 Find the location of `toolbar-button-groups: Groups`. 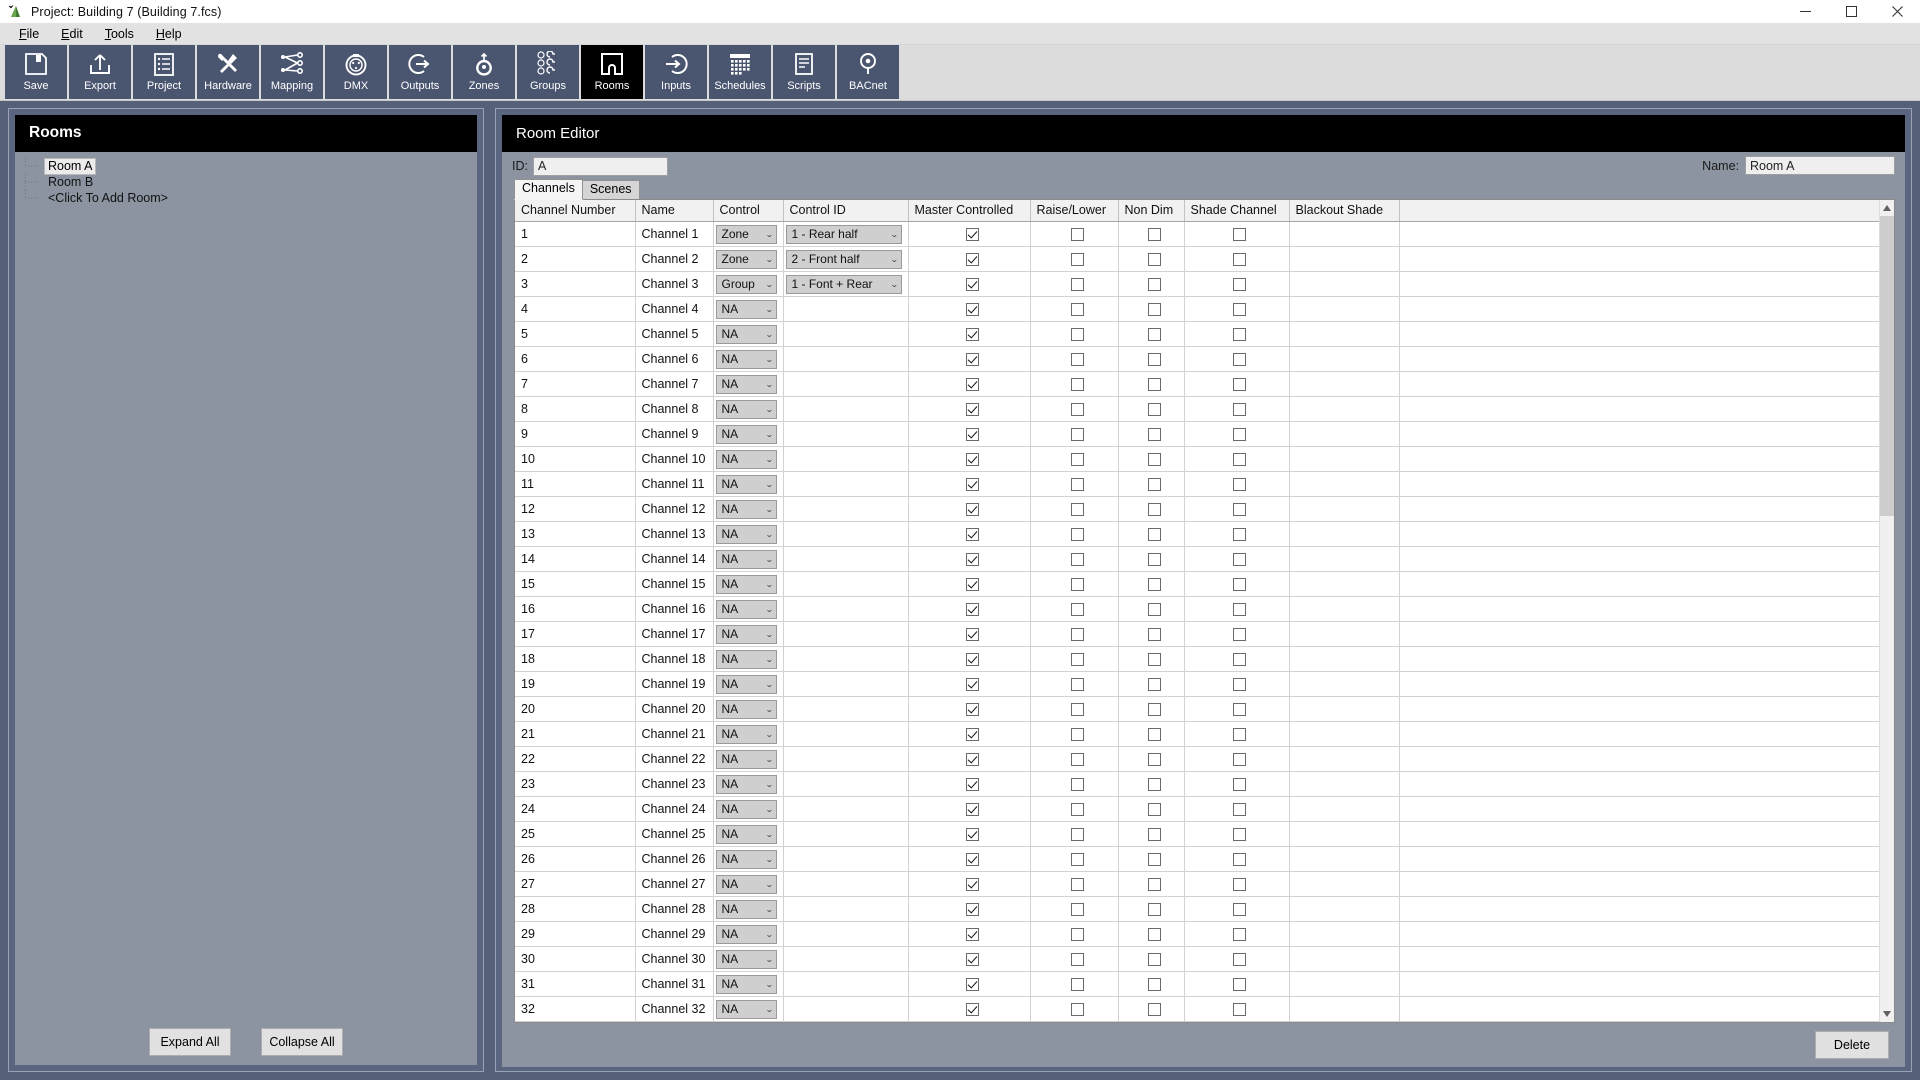

toolbar-button-groups: Groups is located at coordinates (548, 72).